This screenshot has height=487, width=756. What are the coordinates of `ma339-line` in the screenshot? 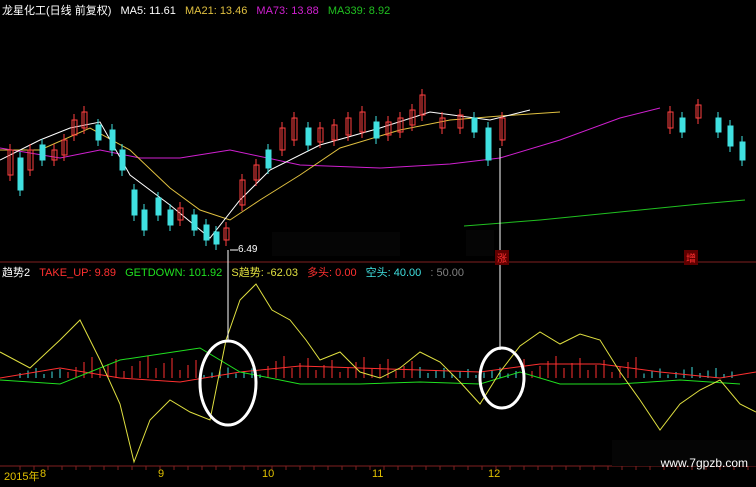 It's located at (604, 213).